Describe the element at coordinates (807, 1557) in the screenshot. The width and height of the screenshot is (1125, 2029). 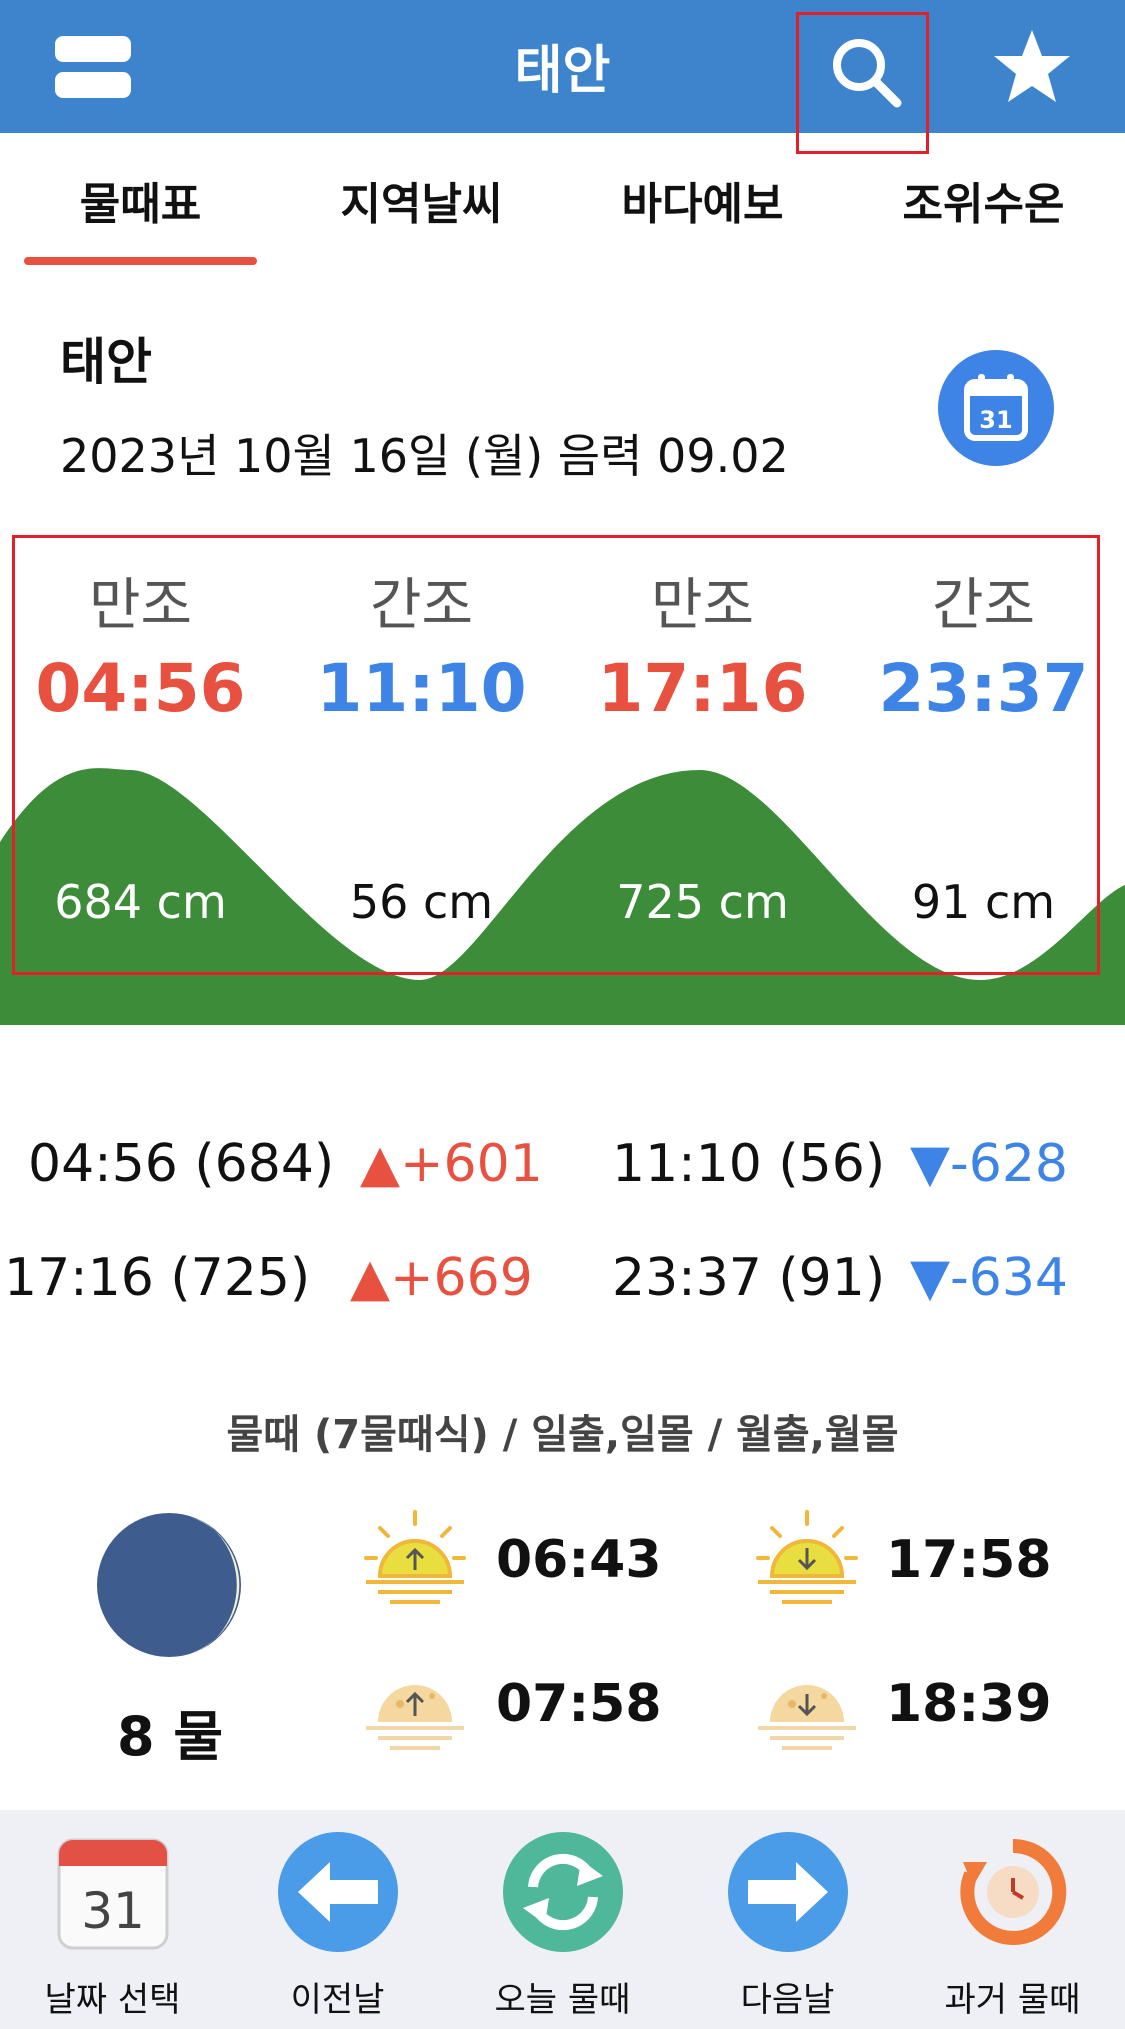
I see `sunset-icon` at that location.